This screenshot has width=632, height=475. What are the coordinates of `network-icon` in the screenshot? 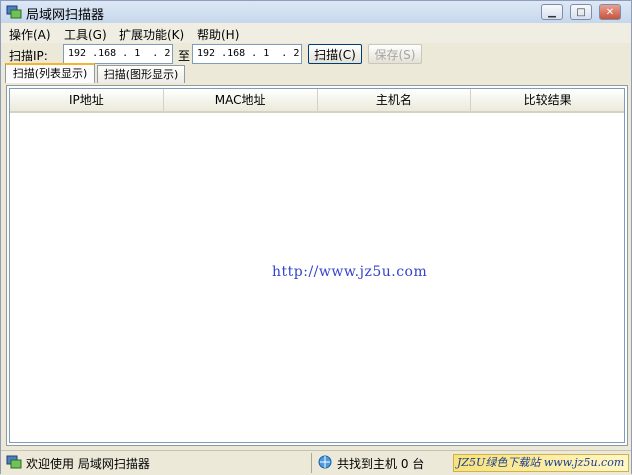 It's located at (325, 462).